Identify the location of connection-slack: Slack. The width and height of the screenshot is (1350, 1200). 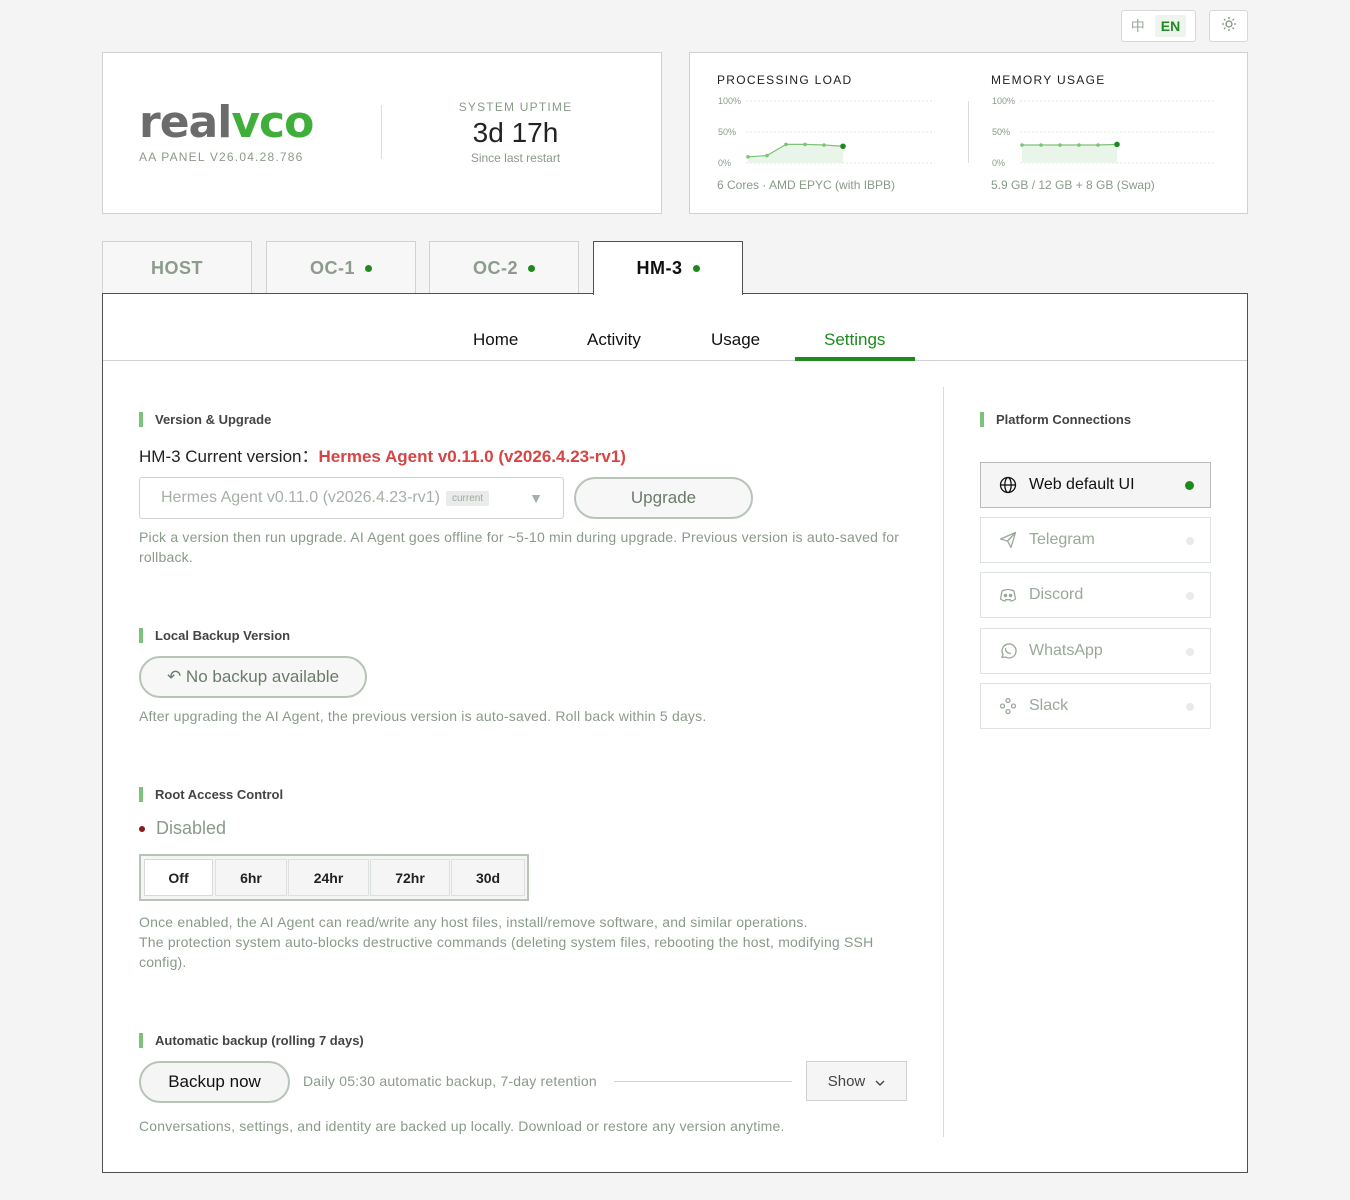
(1095, 706).